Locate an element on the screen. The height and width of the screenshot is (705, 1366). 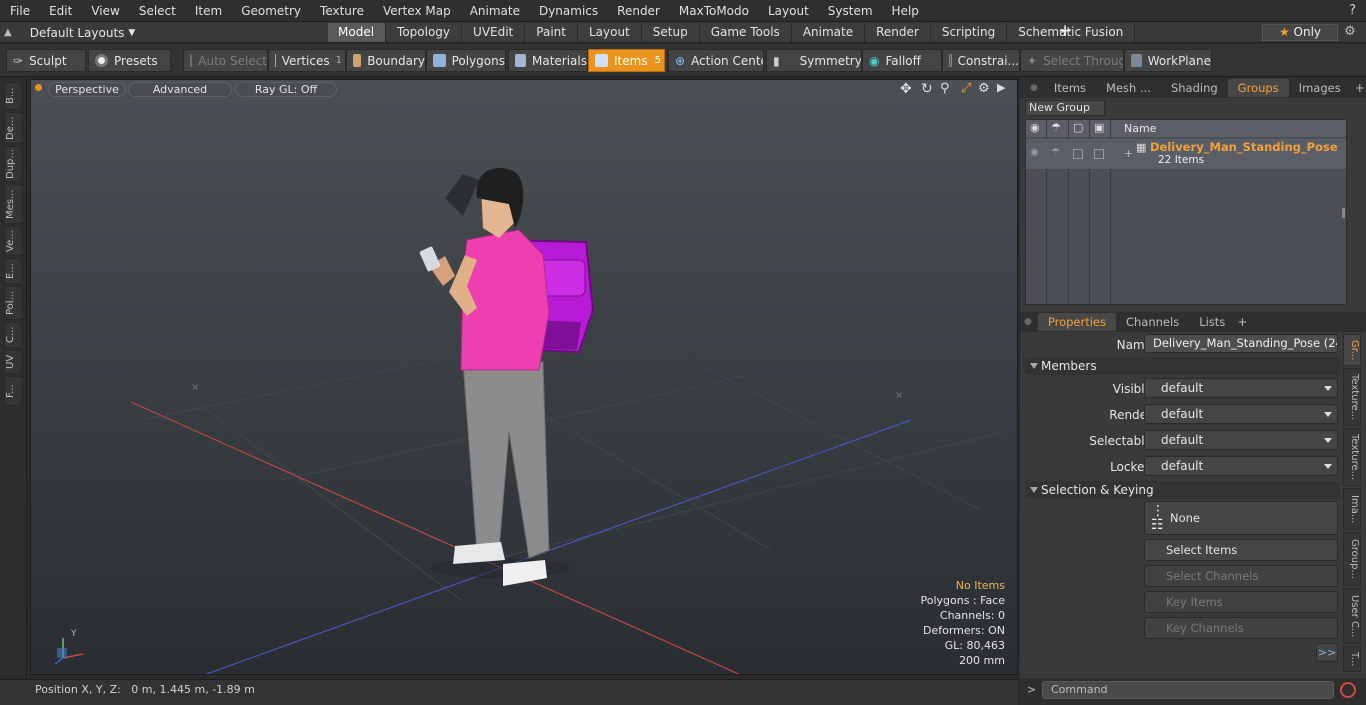
tab-shading: Shading is located at coordinates (1194, 88).